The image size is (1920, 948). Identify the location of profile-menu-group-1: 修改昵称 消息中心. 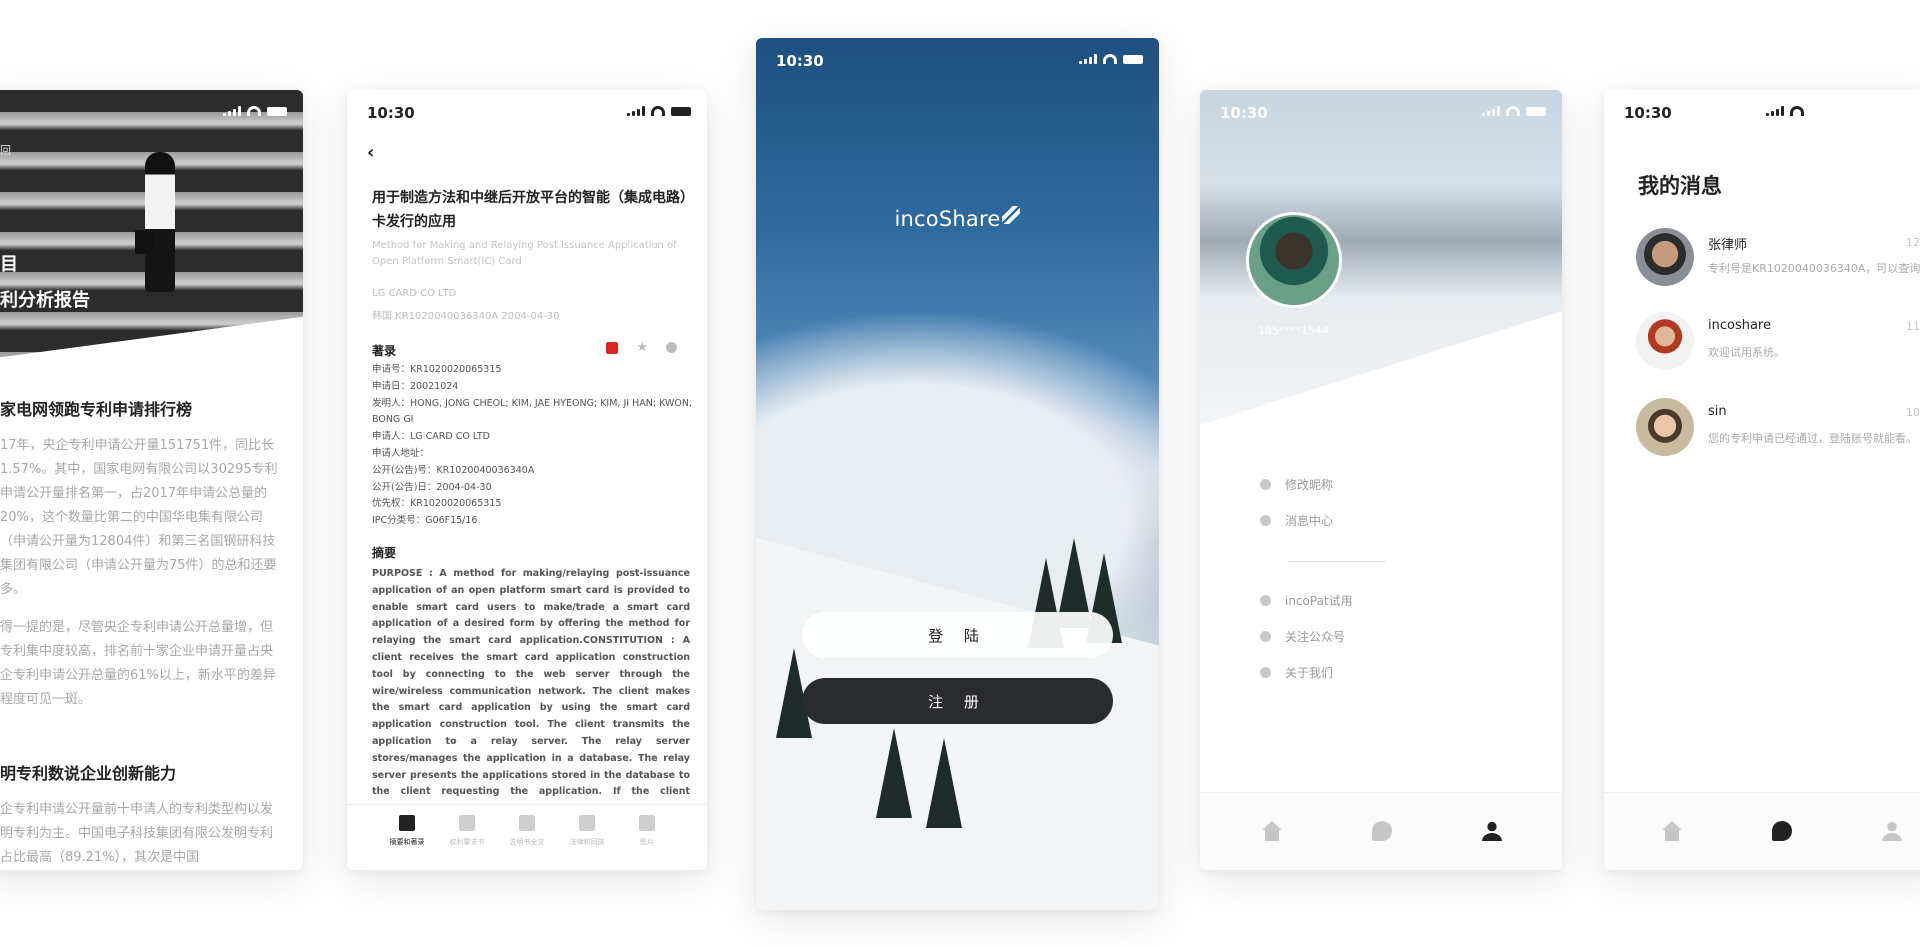
(1296, 502).